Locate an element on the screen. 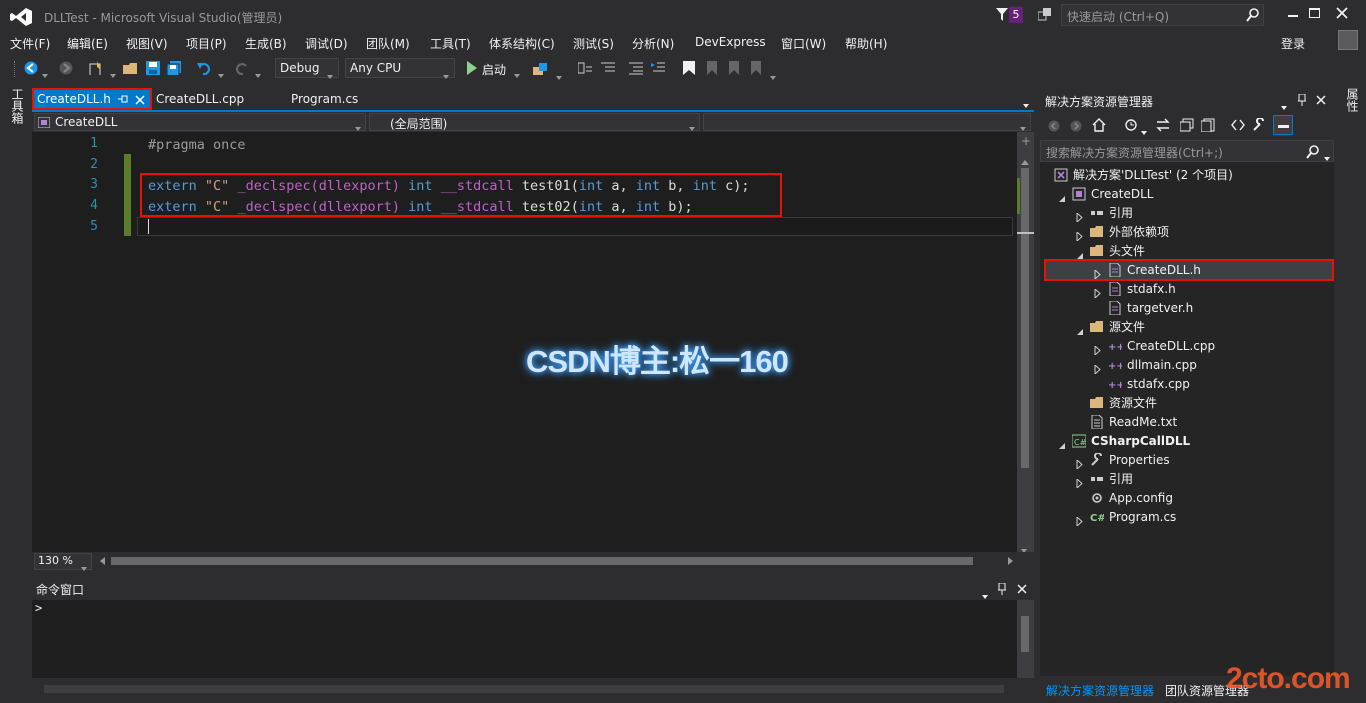  feedback-icon is located at coordinates (1045, 15).